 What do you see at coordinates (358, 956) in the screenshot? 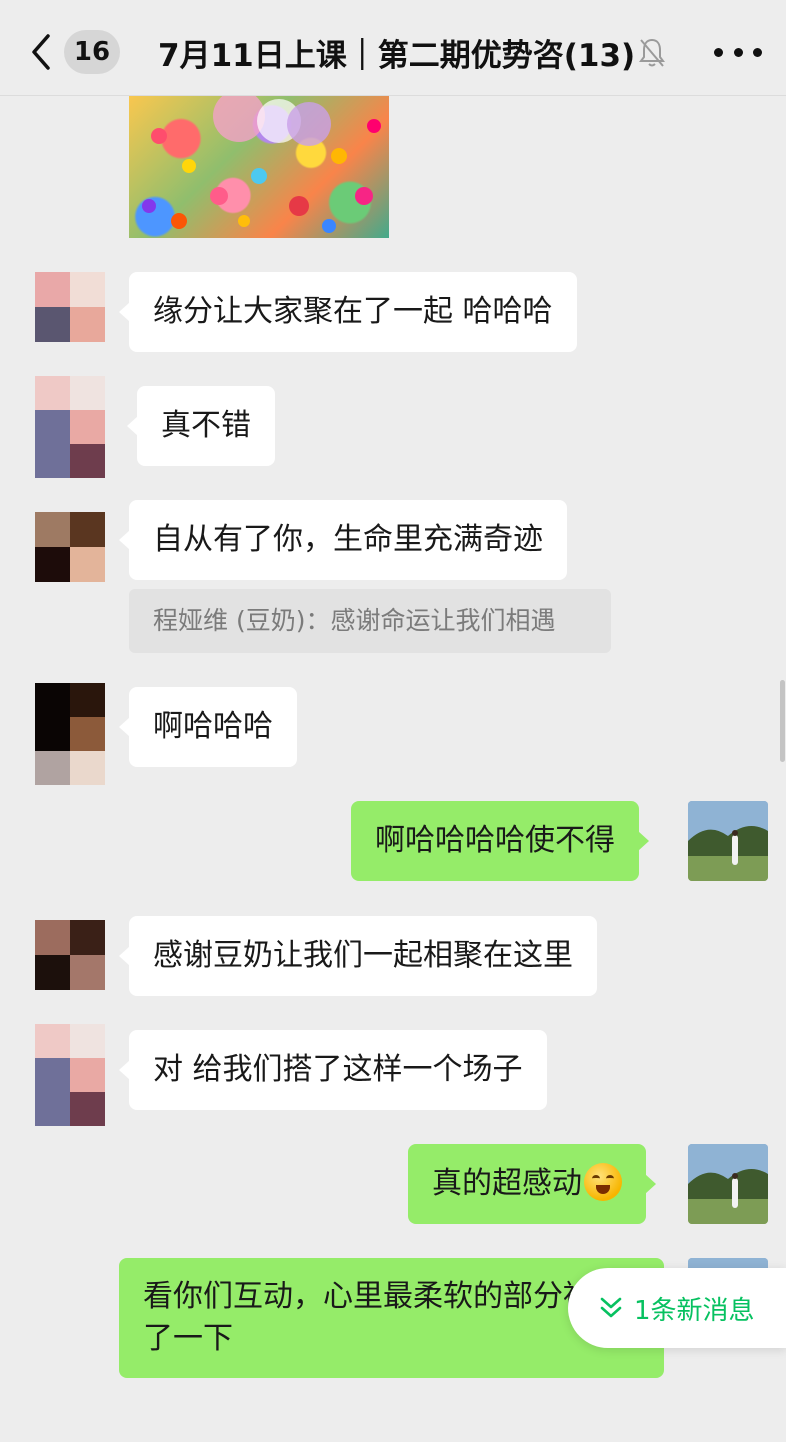
I see `message-bubble: 感谢豆奶让我们一起相聚在这里` at bounding box center [358, 956].